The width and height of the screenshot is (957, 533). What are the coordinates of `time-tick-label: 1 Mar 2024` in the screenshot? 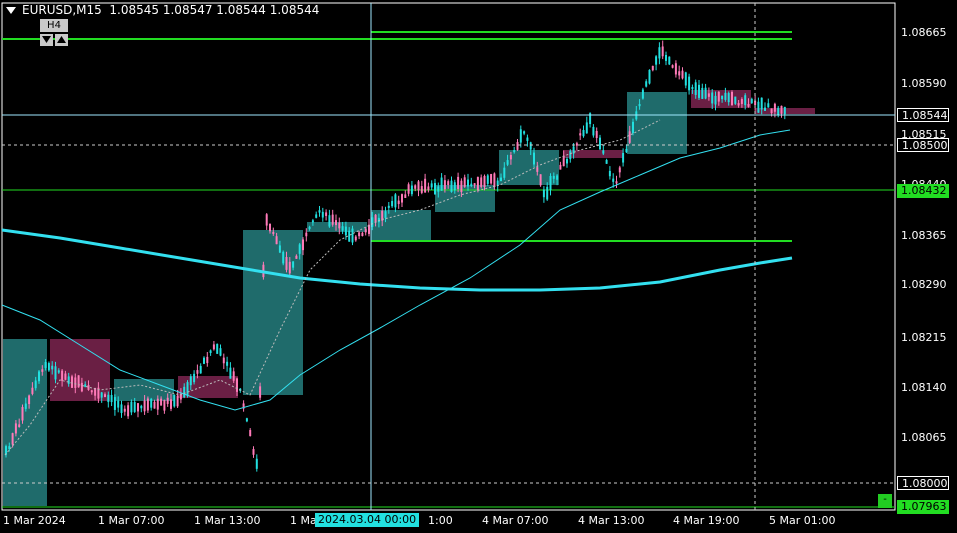 It's located at (34, 520).